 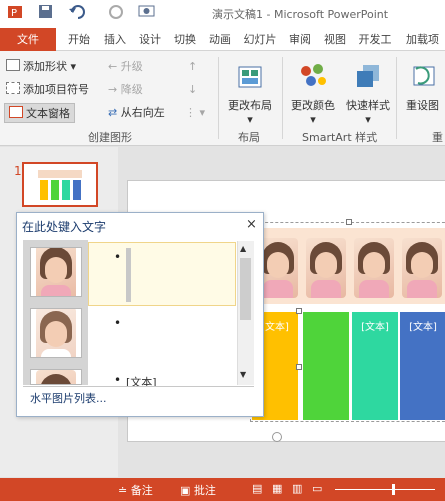 I want to click on scroll-up-icon: ▲, so click(x=243, y=248).